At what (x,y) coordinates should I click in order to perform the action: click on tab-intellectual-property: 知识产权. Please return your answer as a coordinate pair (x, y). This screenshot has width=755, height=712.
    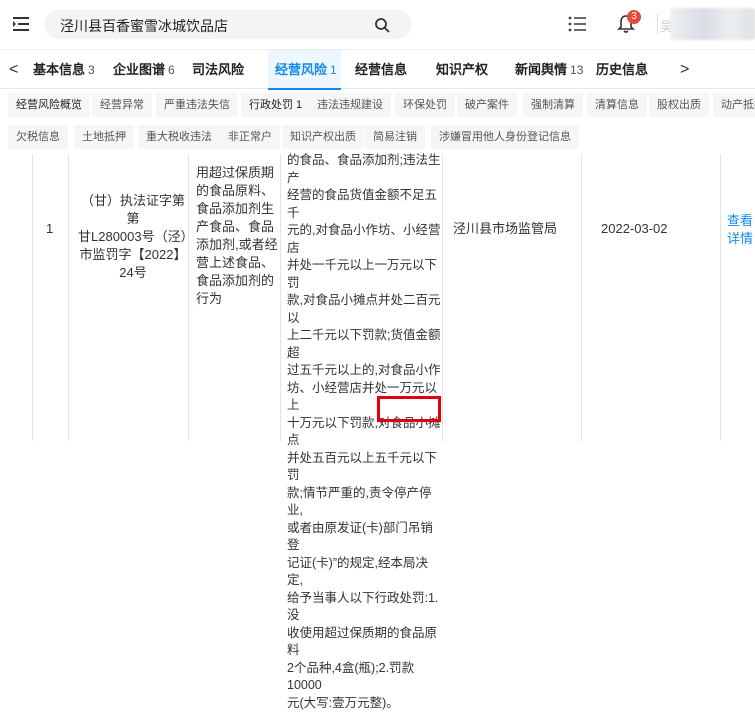
    Looking at the image, I should click on (463, 70).